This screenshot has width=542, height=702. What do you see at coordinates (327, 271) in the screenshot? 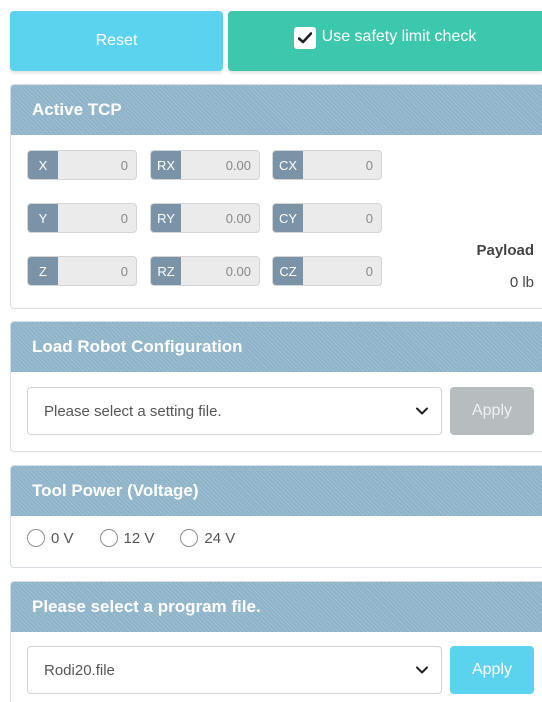
I see `tcp-field-cz: CZ 0` at bounding box center [327, 271].